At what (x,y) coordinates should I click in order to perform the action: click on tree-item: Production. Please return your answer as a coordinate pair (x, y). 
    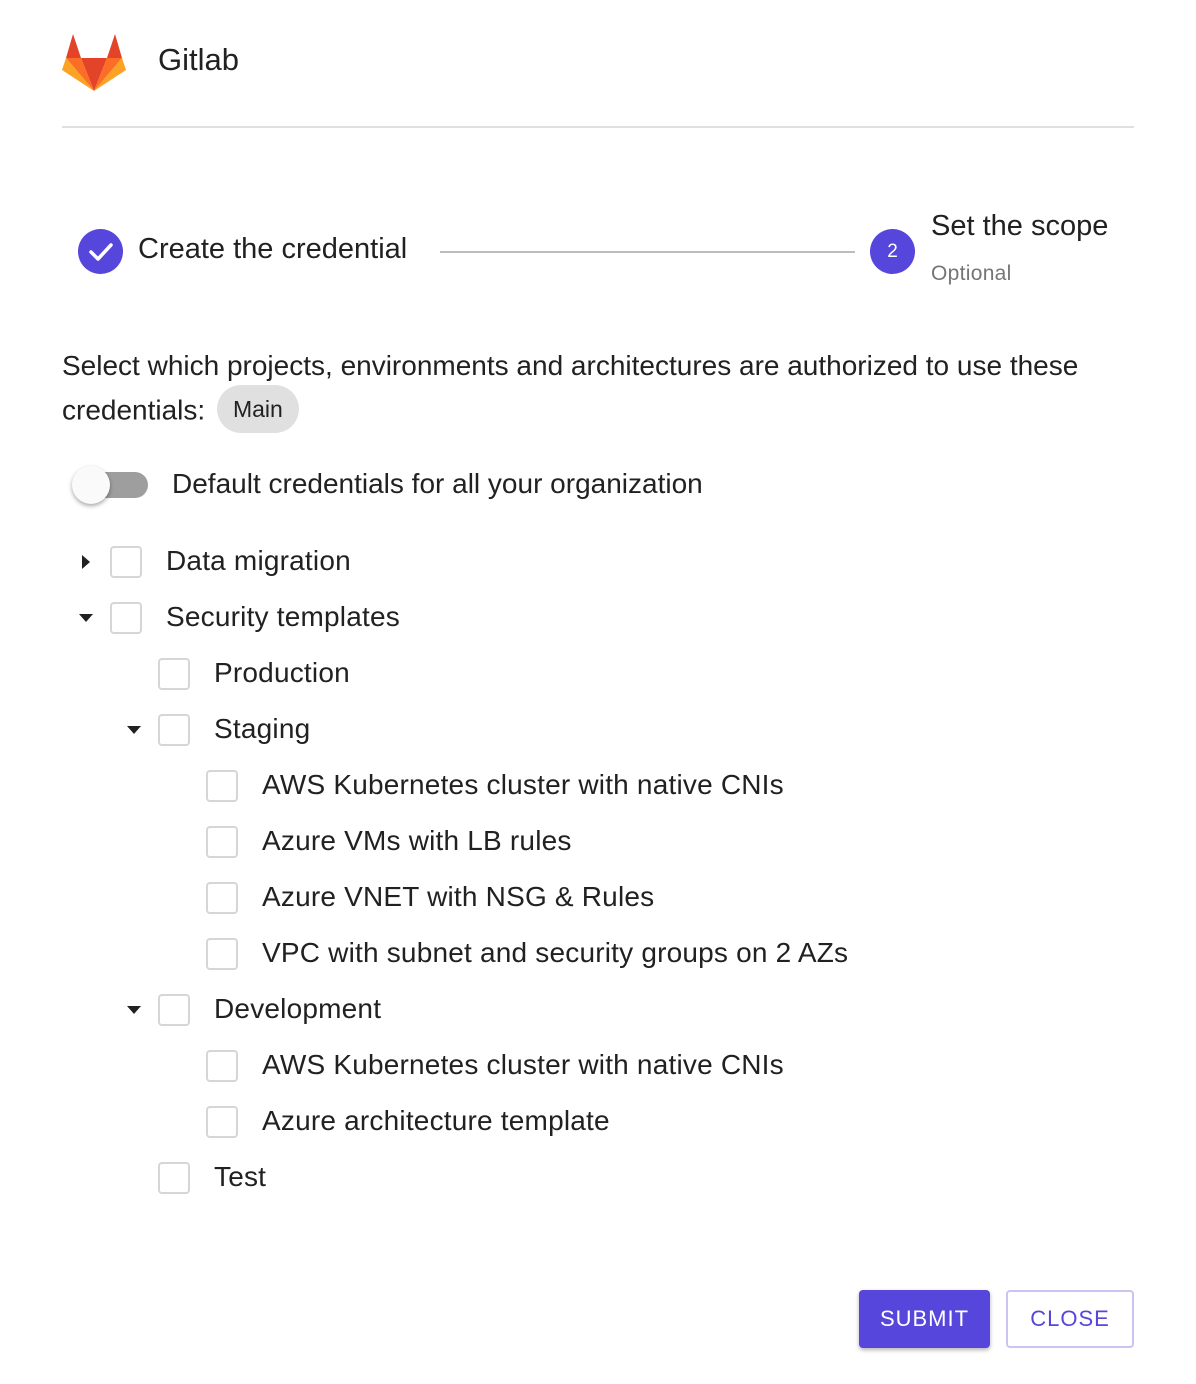
    Looking at the image, I should click on (500, 674).